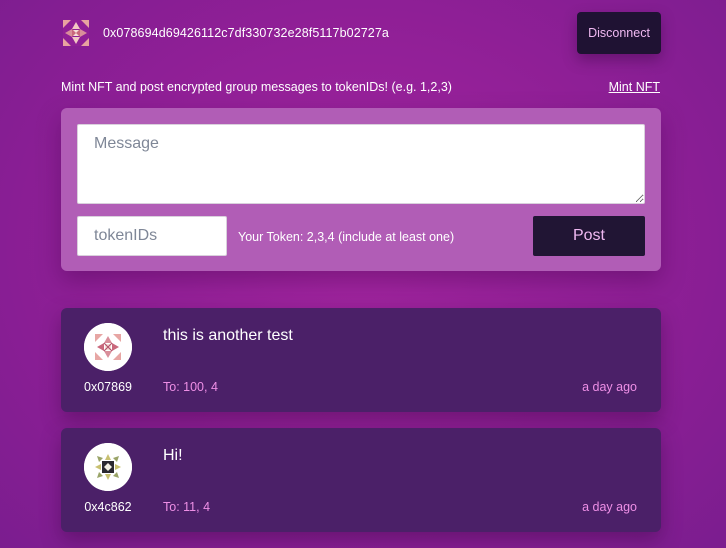 The width and height of the screenshot is (726, 548). What do you see at coordinates (589, 236) in the screenshot?
I see `post-button: Post` at bounding box center [589, 236].